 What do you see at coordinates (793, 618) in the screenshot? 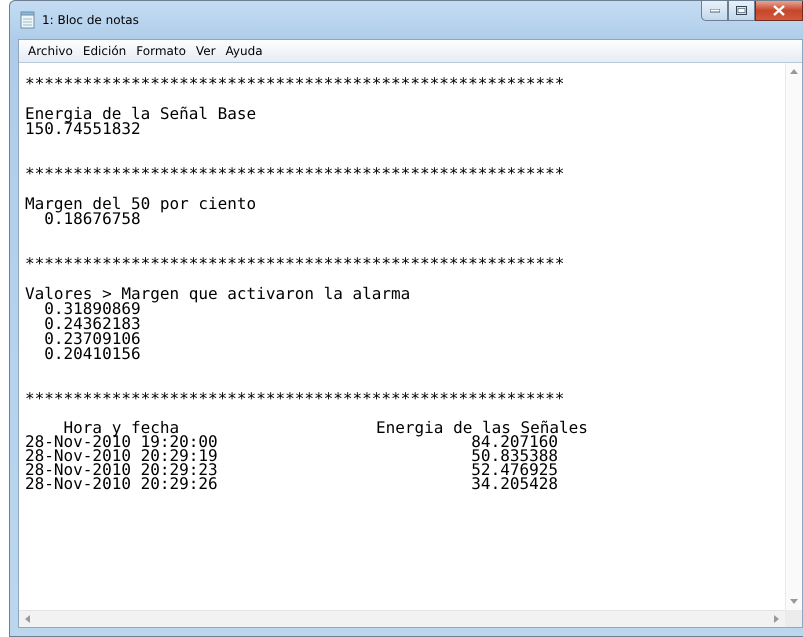
I see `resize-grip` at bounding box center [793, 618].